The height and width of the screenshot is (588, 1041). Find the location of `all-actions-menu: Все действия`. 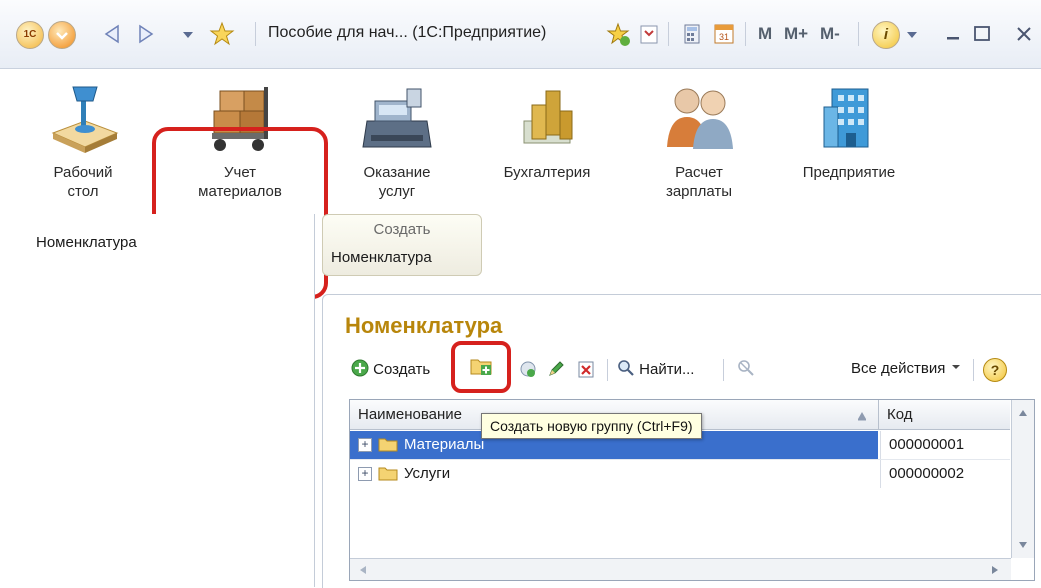

all-actions-menu: Все действия is located at coordinates (906, 369).